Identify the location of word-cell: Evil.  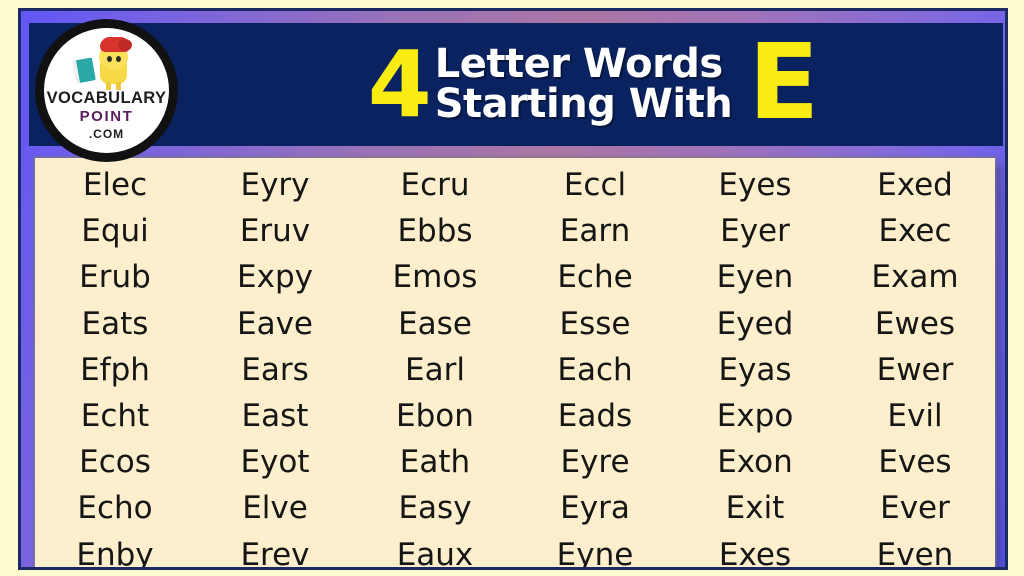
(915, 415).